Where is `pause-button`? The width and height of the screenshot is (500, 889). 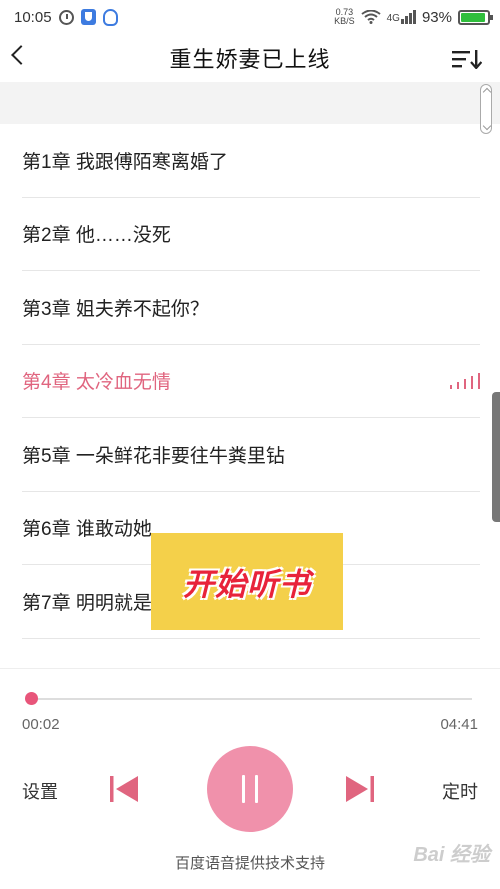
pause-button is located at coordinates (250, 789).